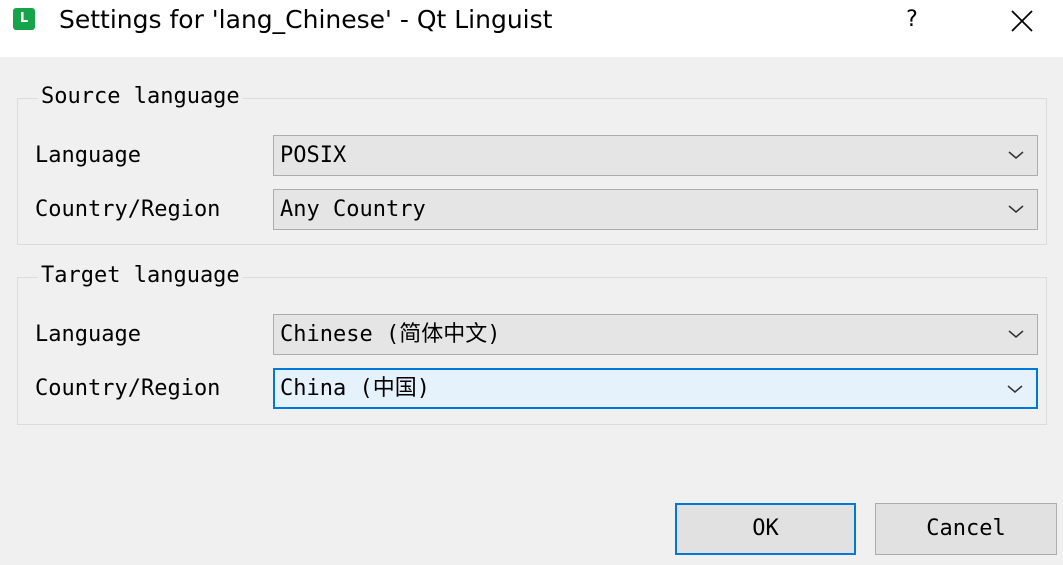 The image size is (1063, 565). Describe the element at coordinates (655, 334) in the screenshot. I see `target-language-combo: Chinese (简体中文)` at that location.